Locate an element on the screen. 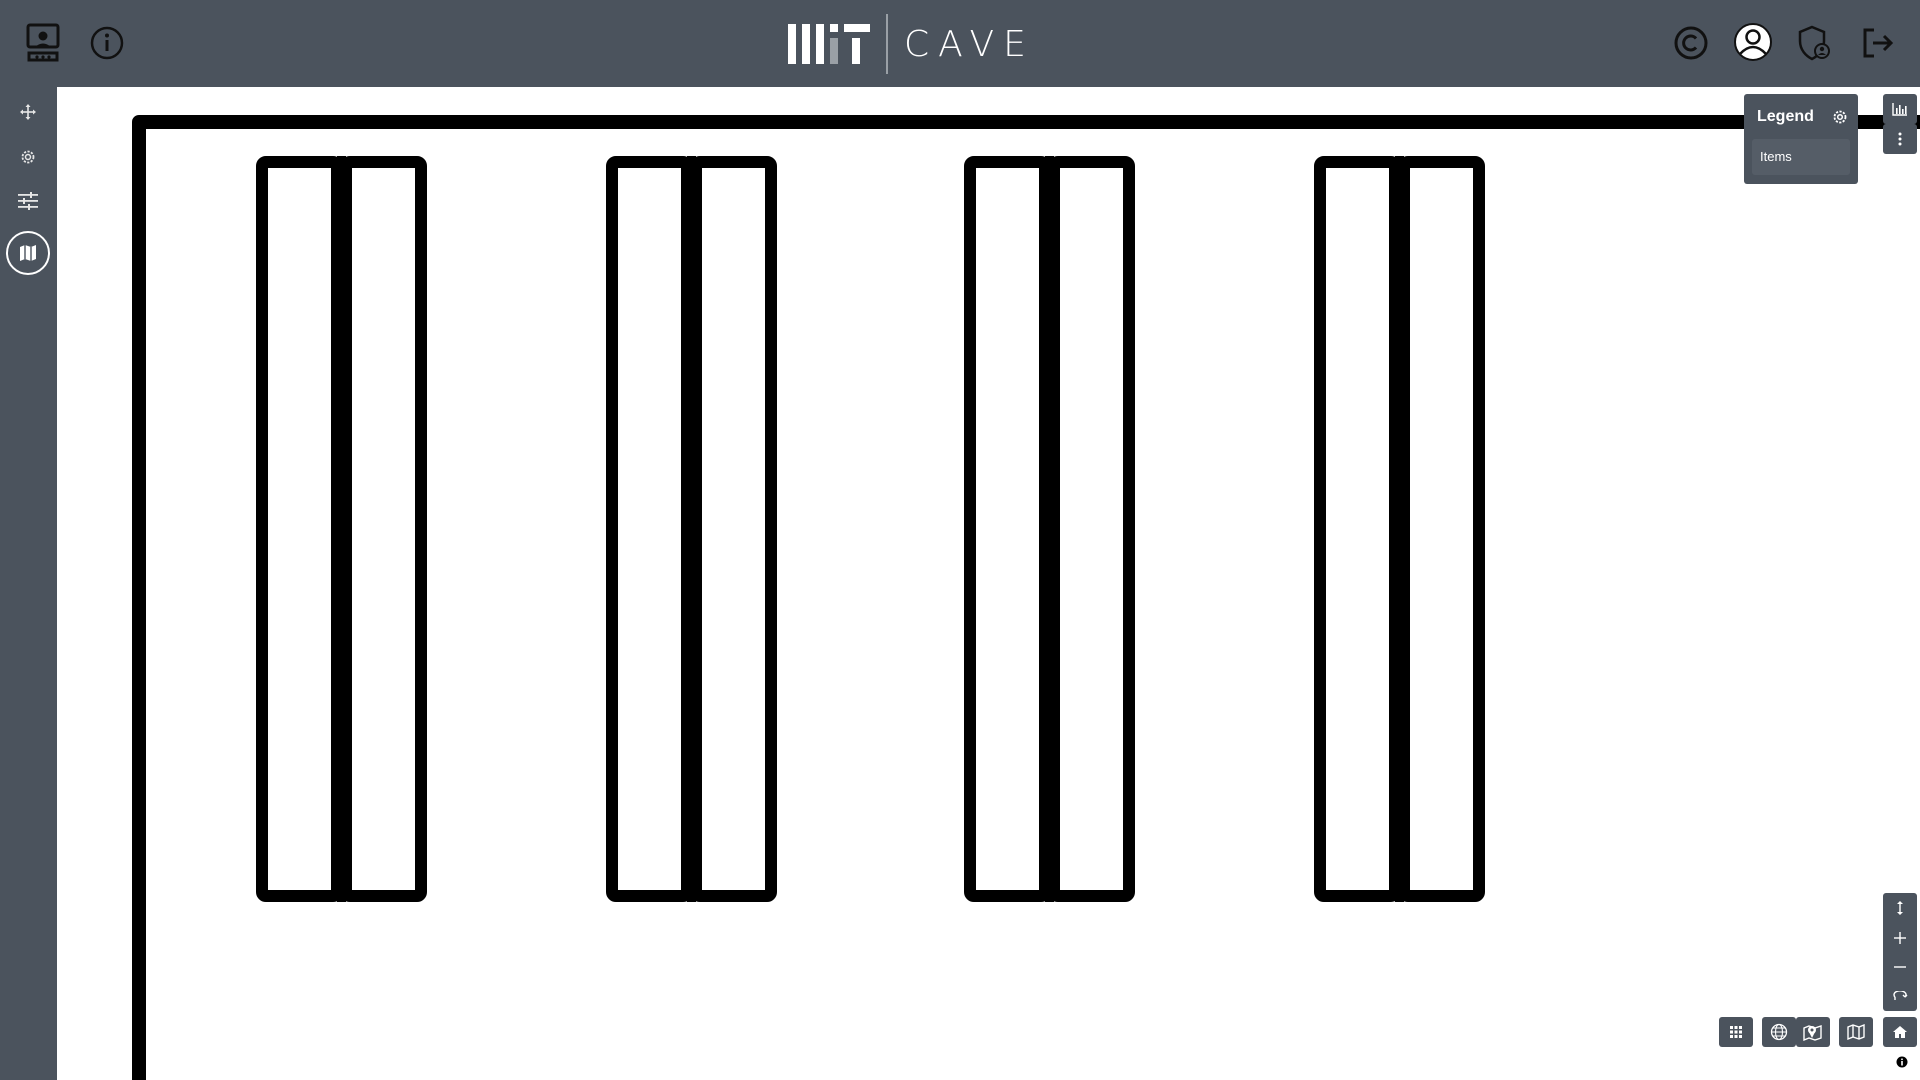 This screenshot has height=1080, width=1920. legend-panel: Legend Items is located at coordinates (1801, 139).